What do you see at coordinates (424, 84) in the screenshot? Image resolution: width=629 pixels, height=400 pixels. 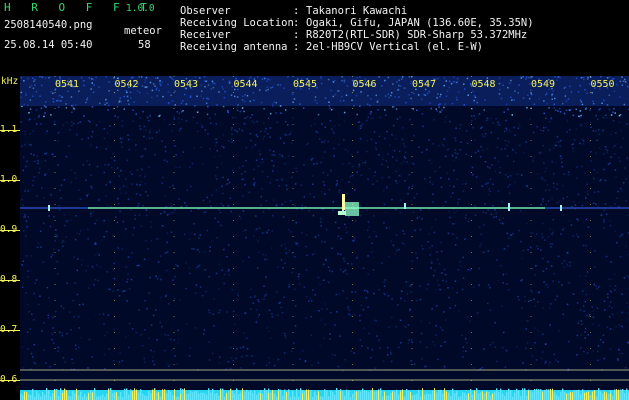 I see `time-label: 0547` at bounding box center [424, 84].